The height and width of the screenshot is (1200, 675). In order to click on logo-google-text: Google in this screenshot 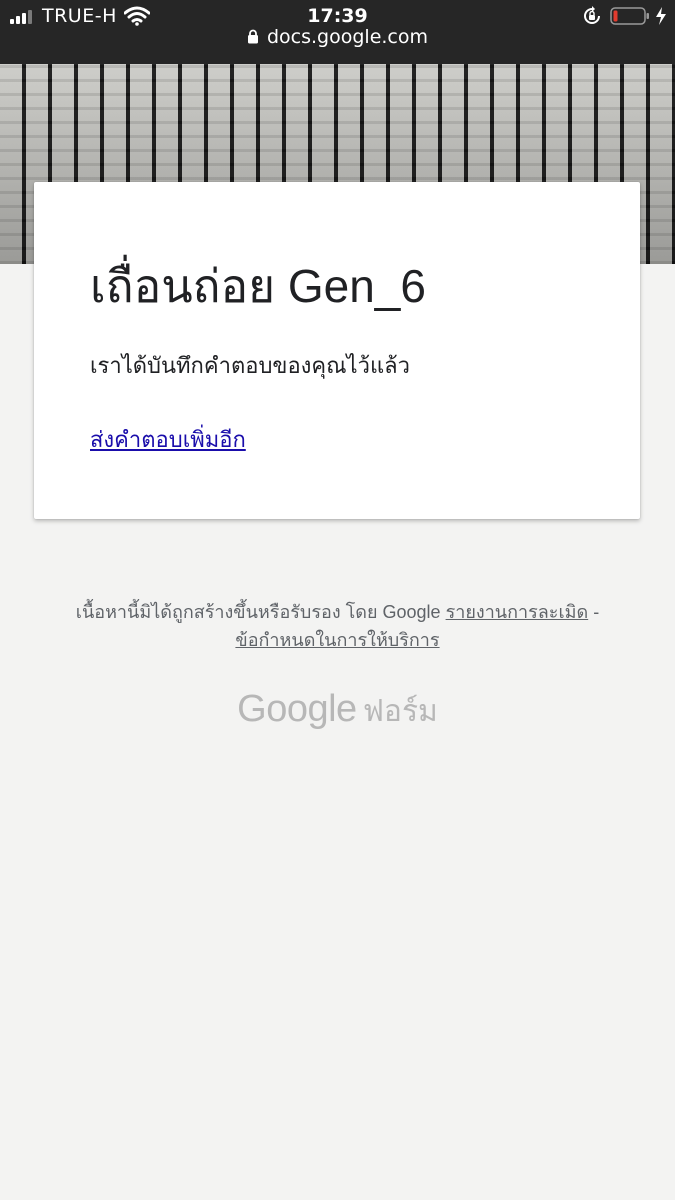, I will do `click(297, 709)`.